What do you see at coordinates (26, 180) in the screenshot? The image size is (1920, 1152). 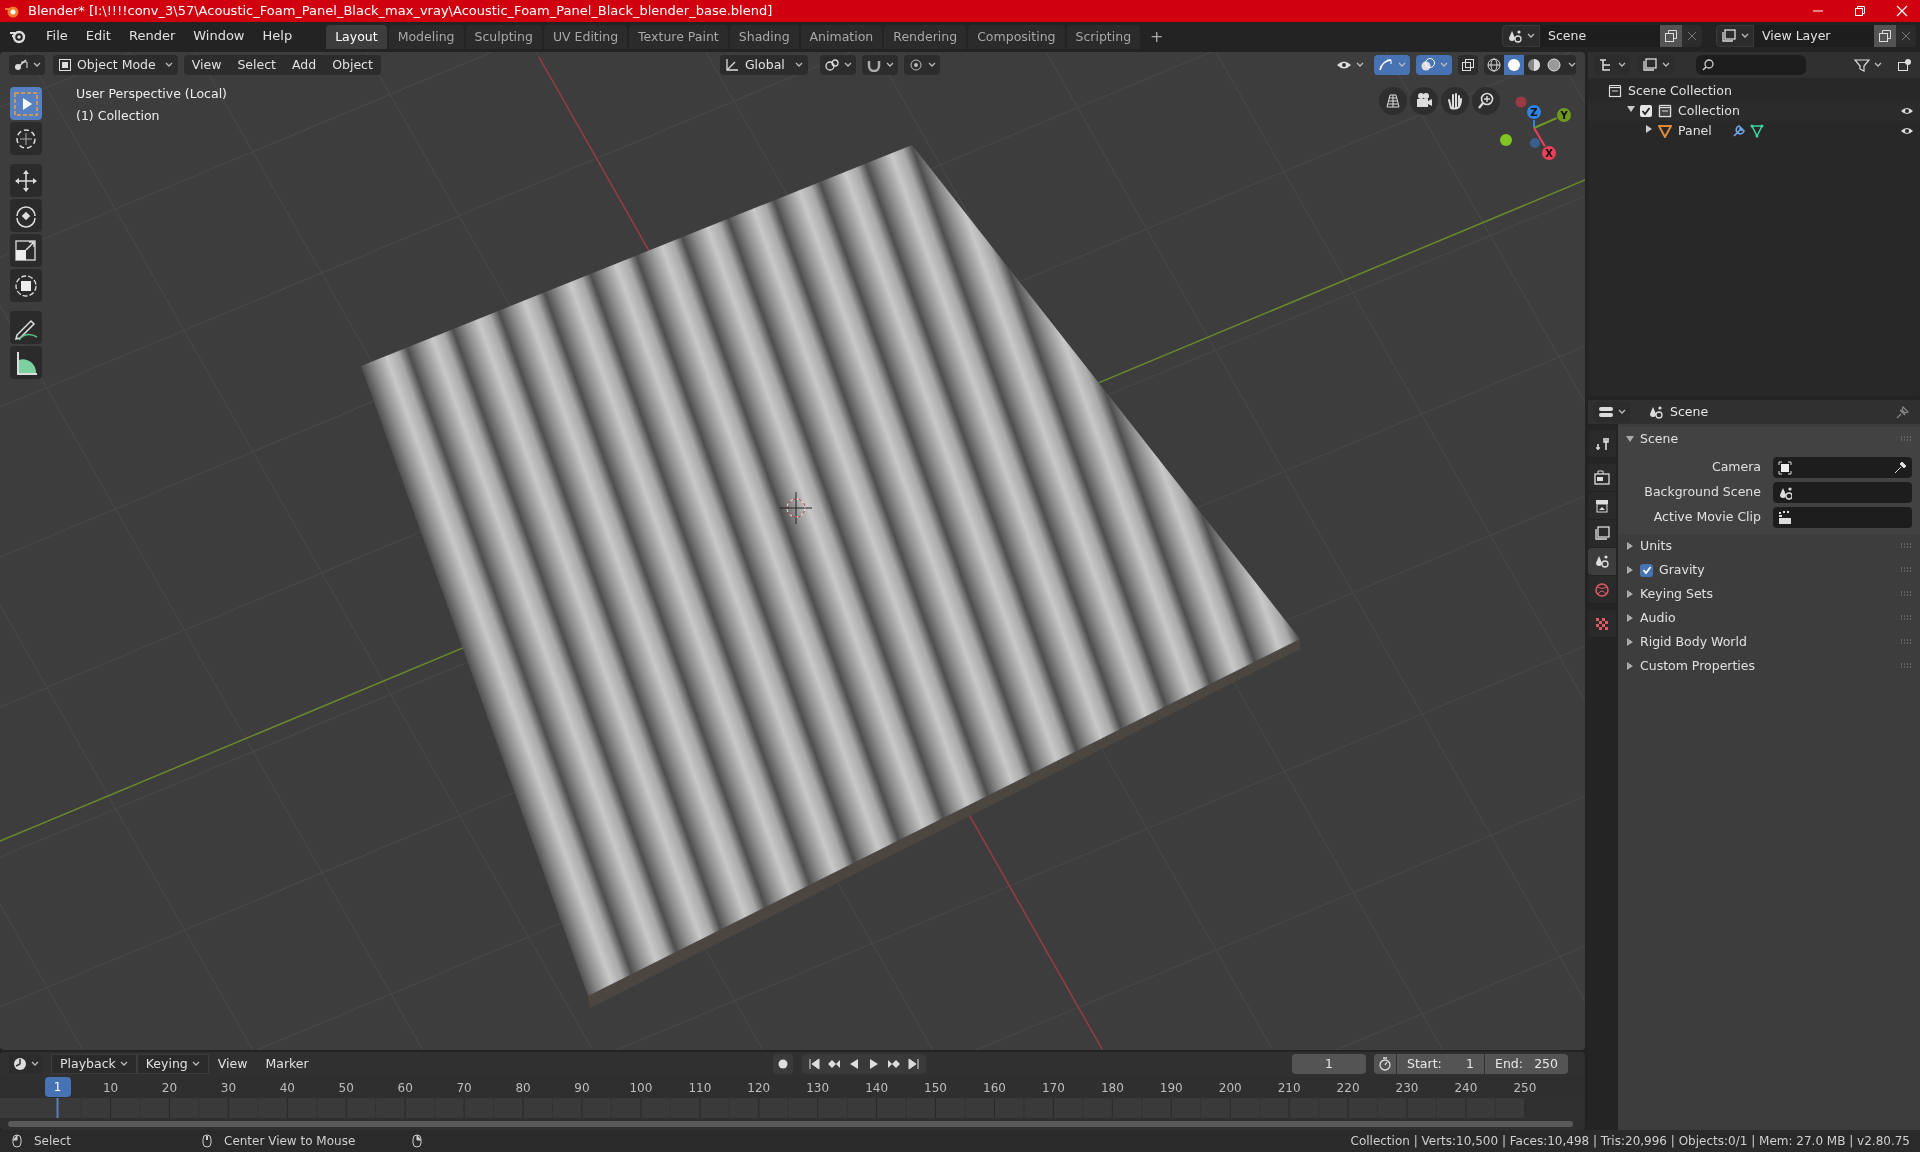 I see `move-tool-button` at bounding box center [26, 180].